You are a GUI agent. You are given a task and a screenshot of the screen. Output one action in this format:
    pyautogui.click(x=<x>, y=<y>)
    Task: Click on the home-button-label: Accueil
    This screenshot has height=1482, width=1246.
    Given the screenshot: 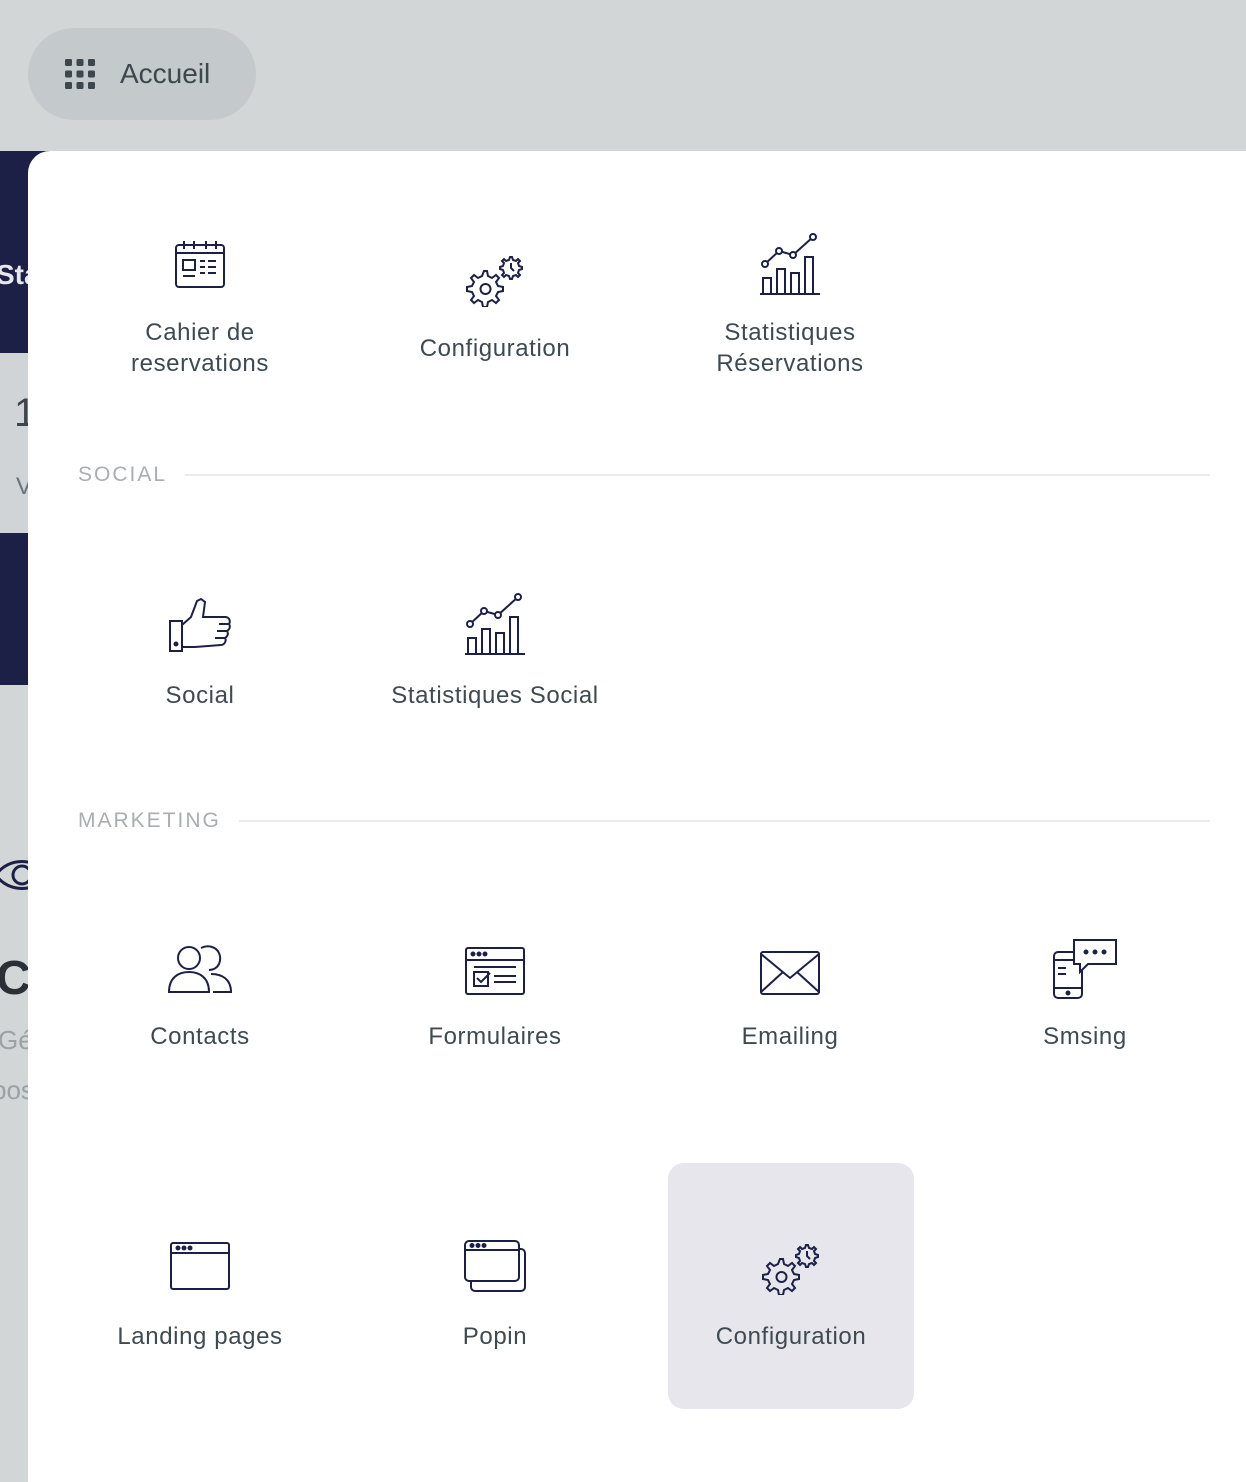 What is the action you would take?
    pyautogui.click(x=165, y=73)
    